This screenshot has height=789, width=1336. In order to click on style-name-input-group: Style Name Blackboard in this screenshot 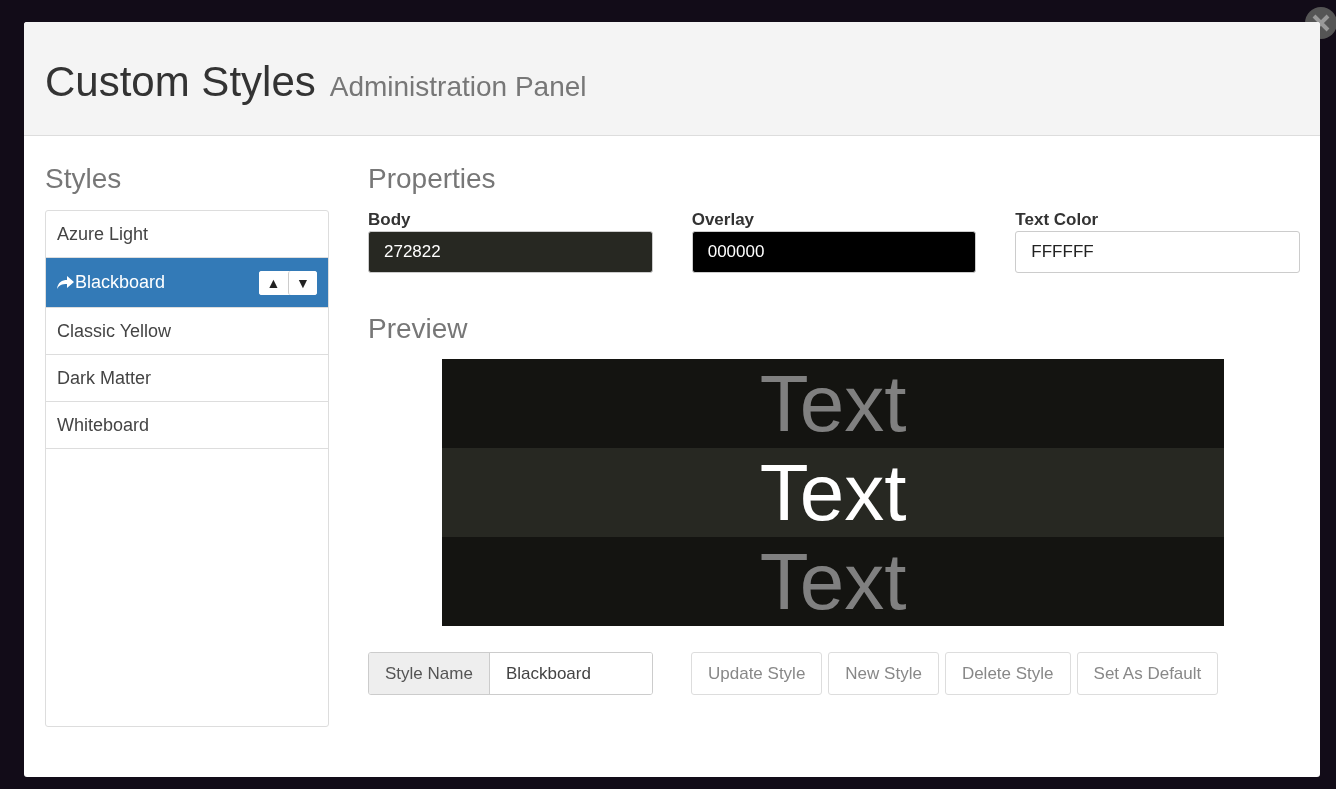, I will do `click(510, 673)`.